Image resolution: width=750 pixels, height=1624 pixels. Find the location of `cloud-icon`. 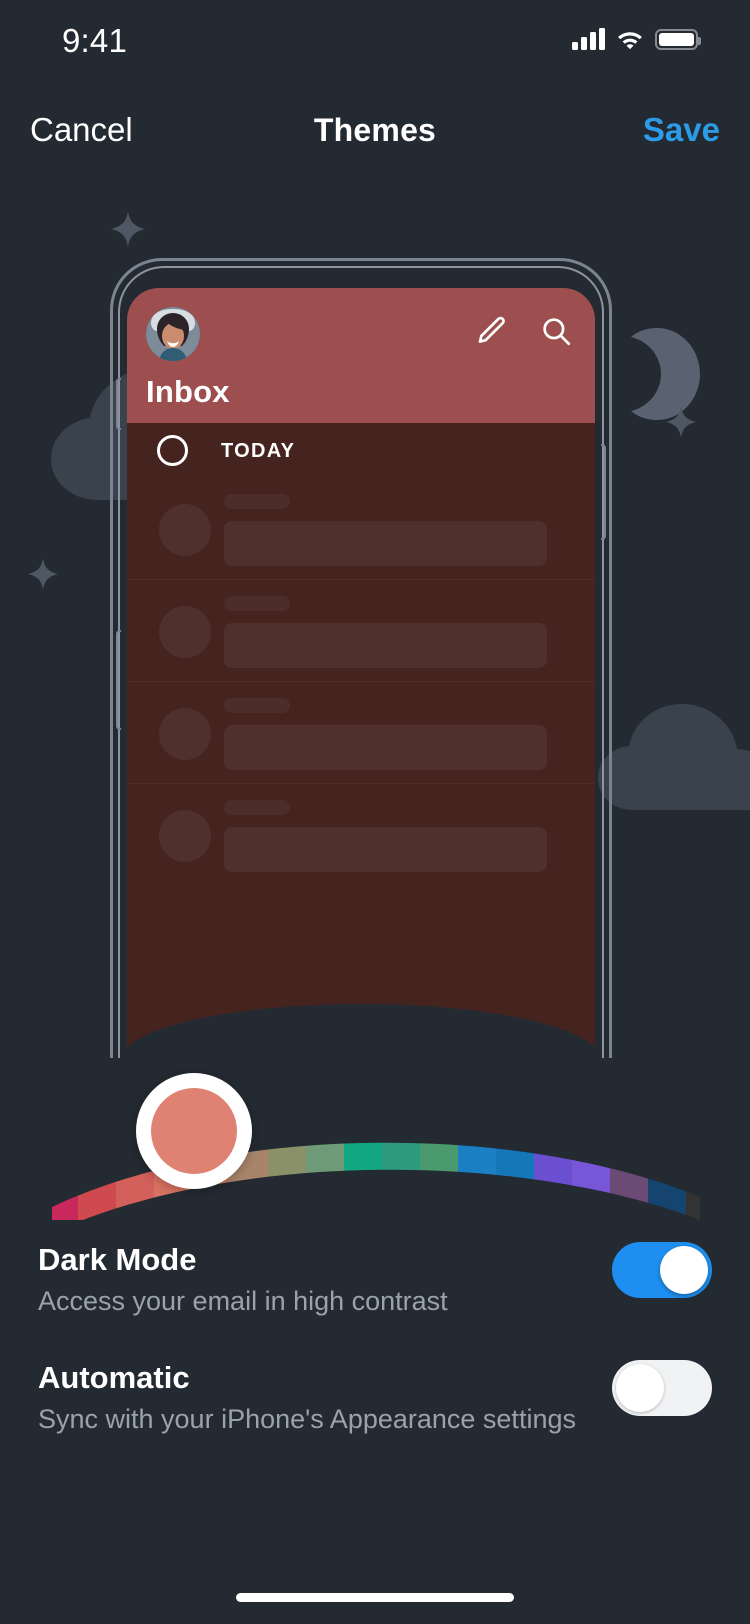

cloud-icon is located at coordinates (674, 757).